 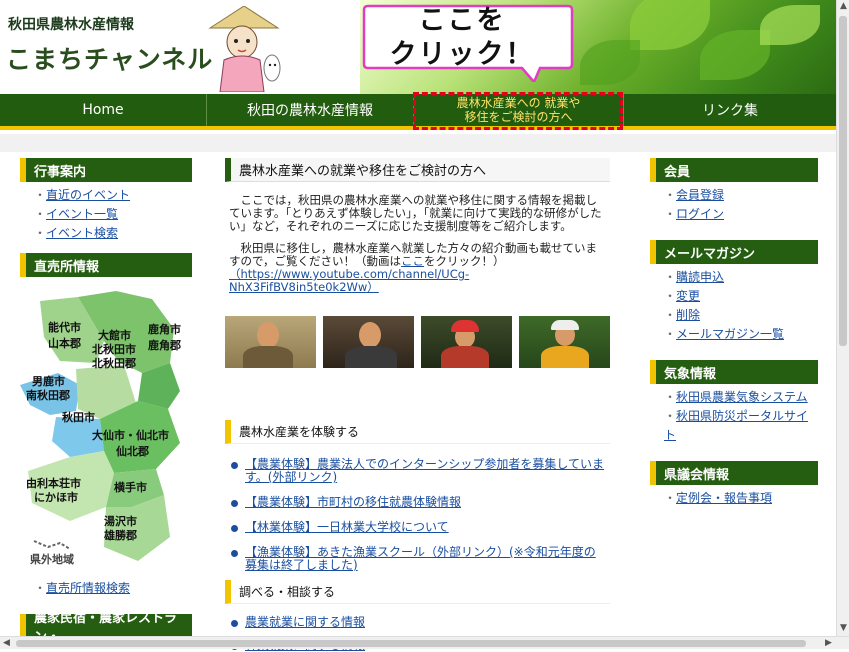 What do you see at coordinates (305, 622) in the screenshot?
I see `agri-employment-link: 農業就業に関する情報` at bounding box center [305, 622].